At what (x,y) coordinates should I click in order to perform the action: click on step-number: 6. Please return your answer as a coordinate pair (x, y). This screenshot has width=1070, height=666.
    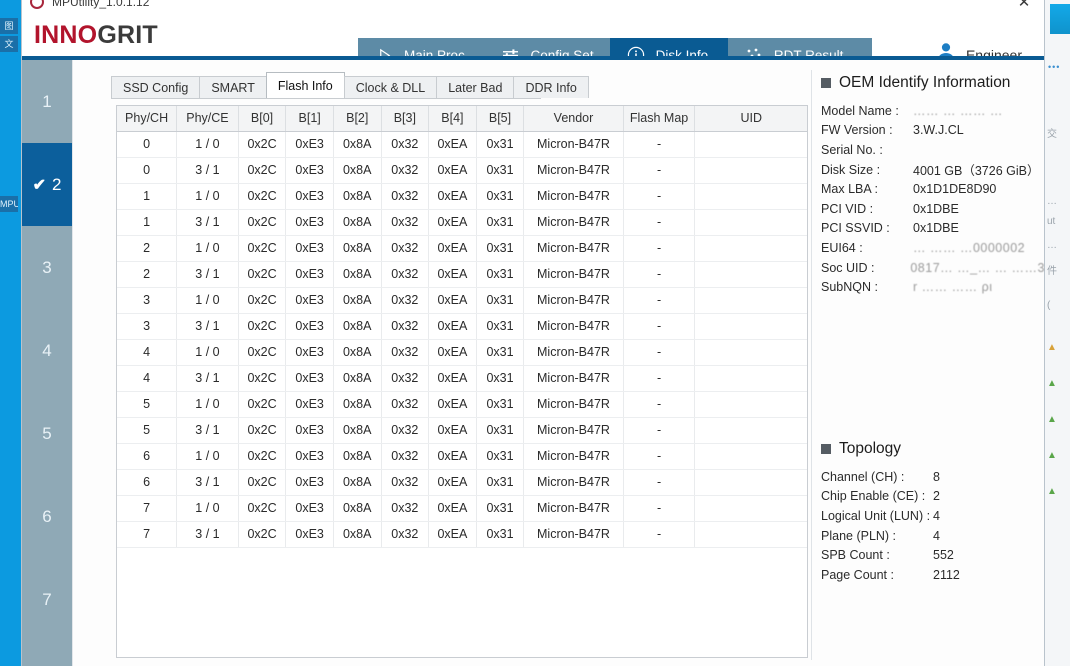
    Looking at the image, I should click on (47, 516).